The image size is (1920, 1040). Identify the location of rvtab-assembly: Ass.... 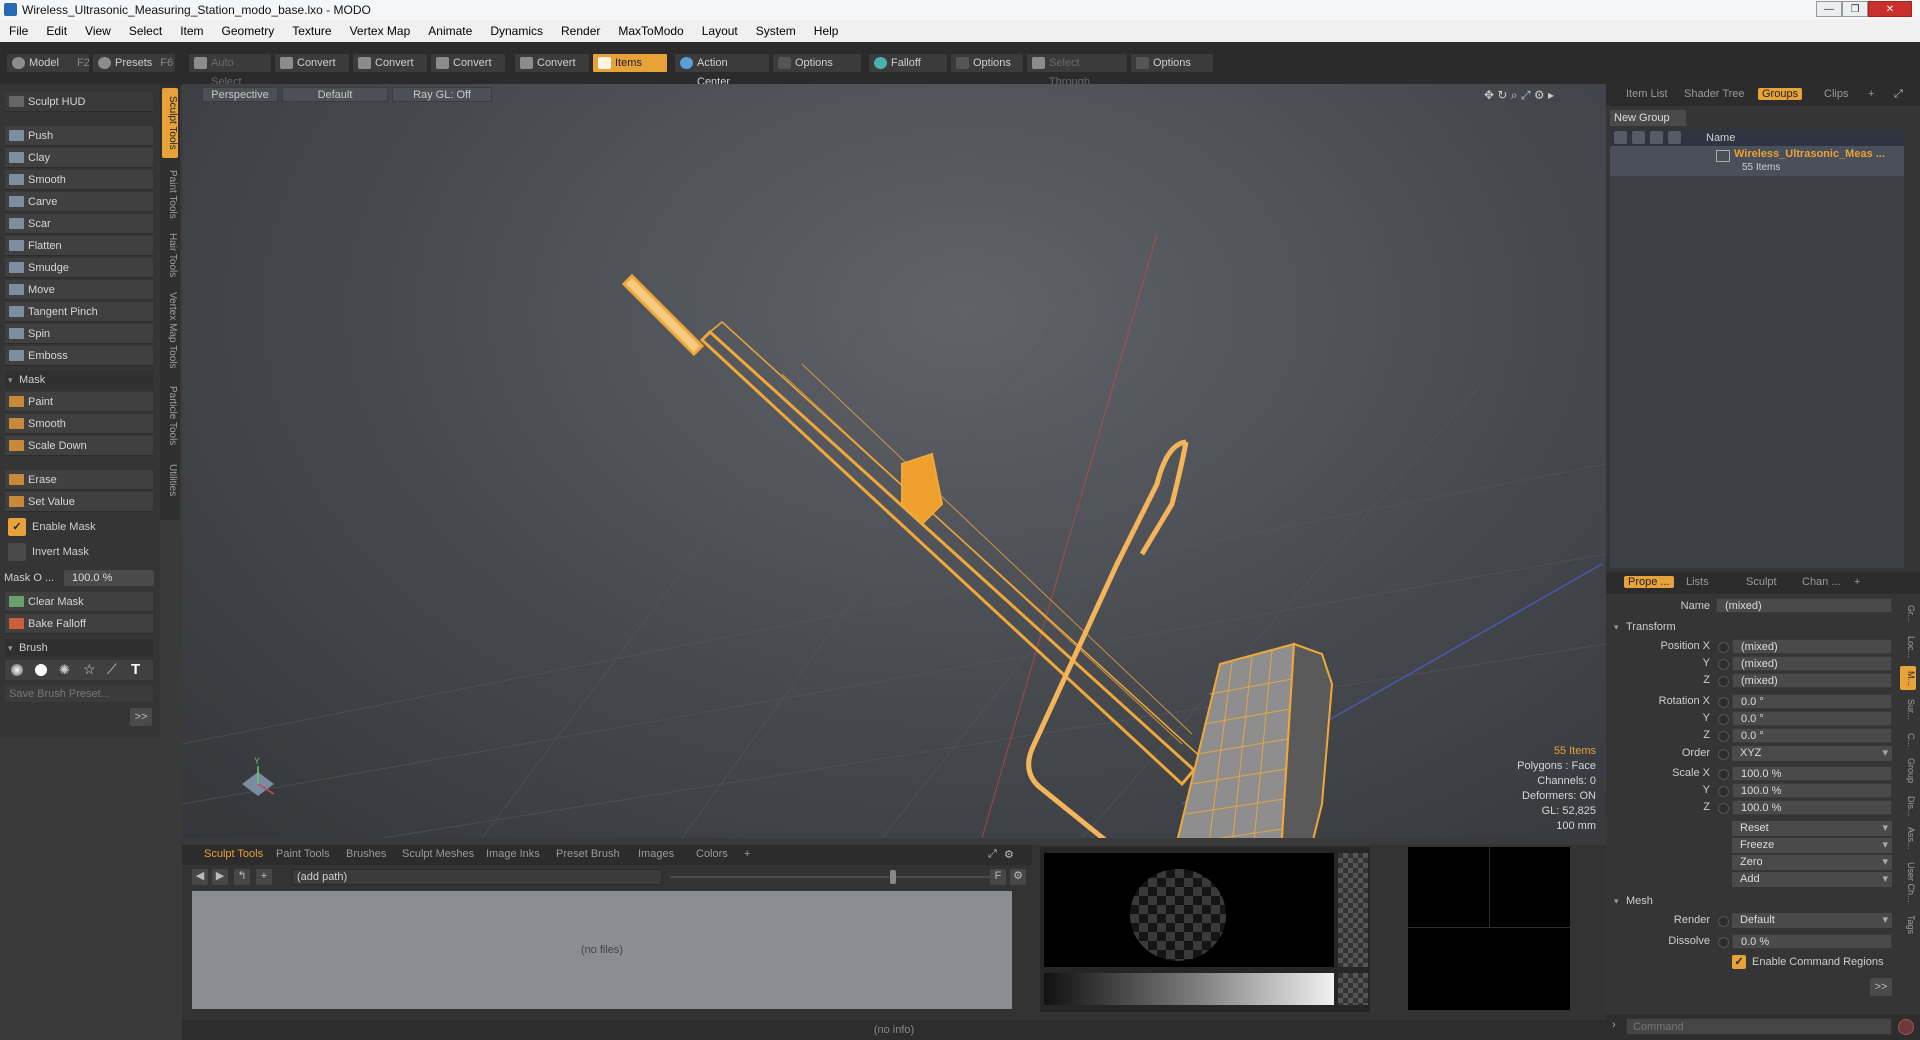
(1908, 838).